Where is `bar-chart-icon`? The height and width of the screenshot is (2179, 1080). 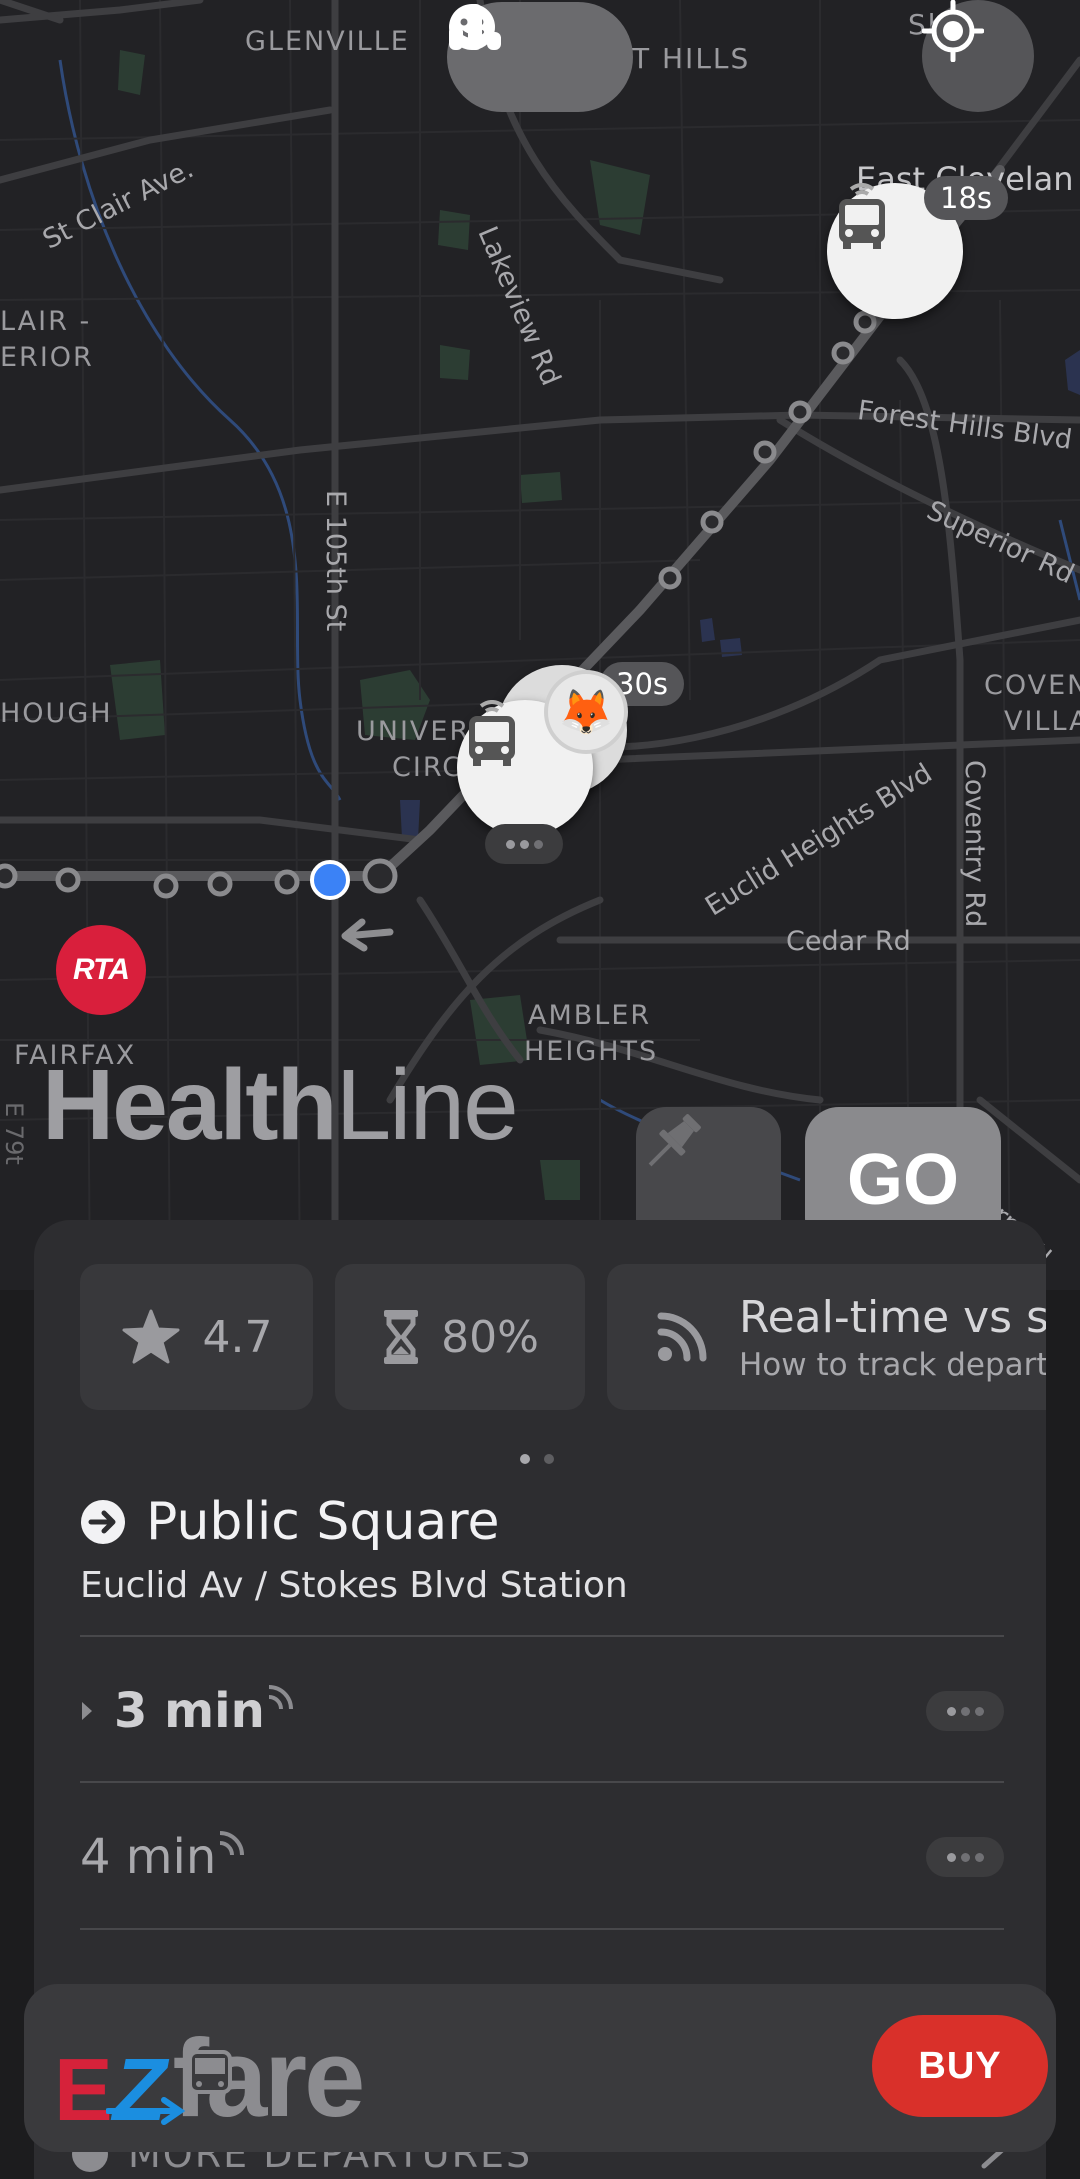 bar-chart-icon is located at coordinates (475, 27).